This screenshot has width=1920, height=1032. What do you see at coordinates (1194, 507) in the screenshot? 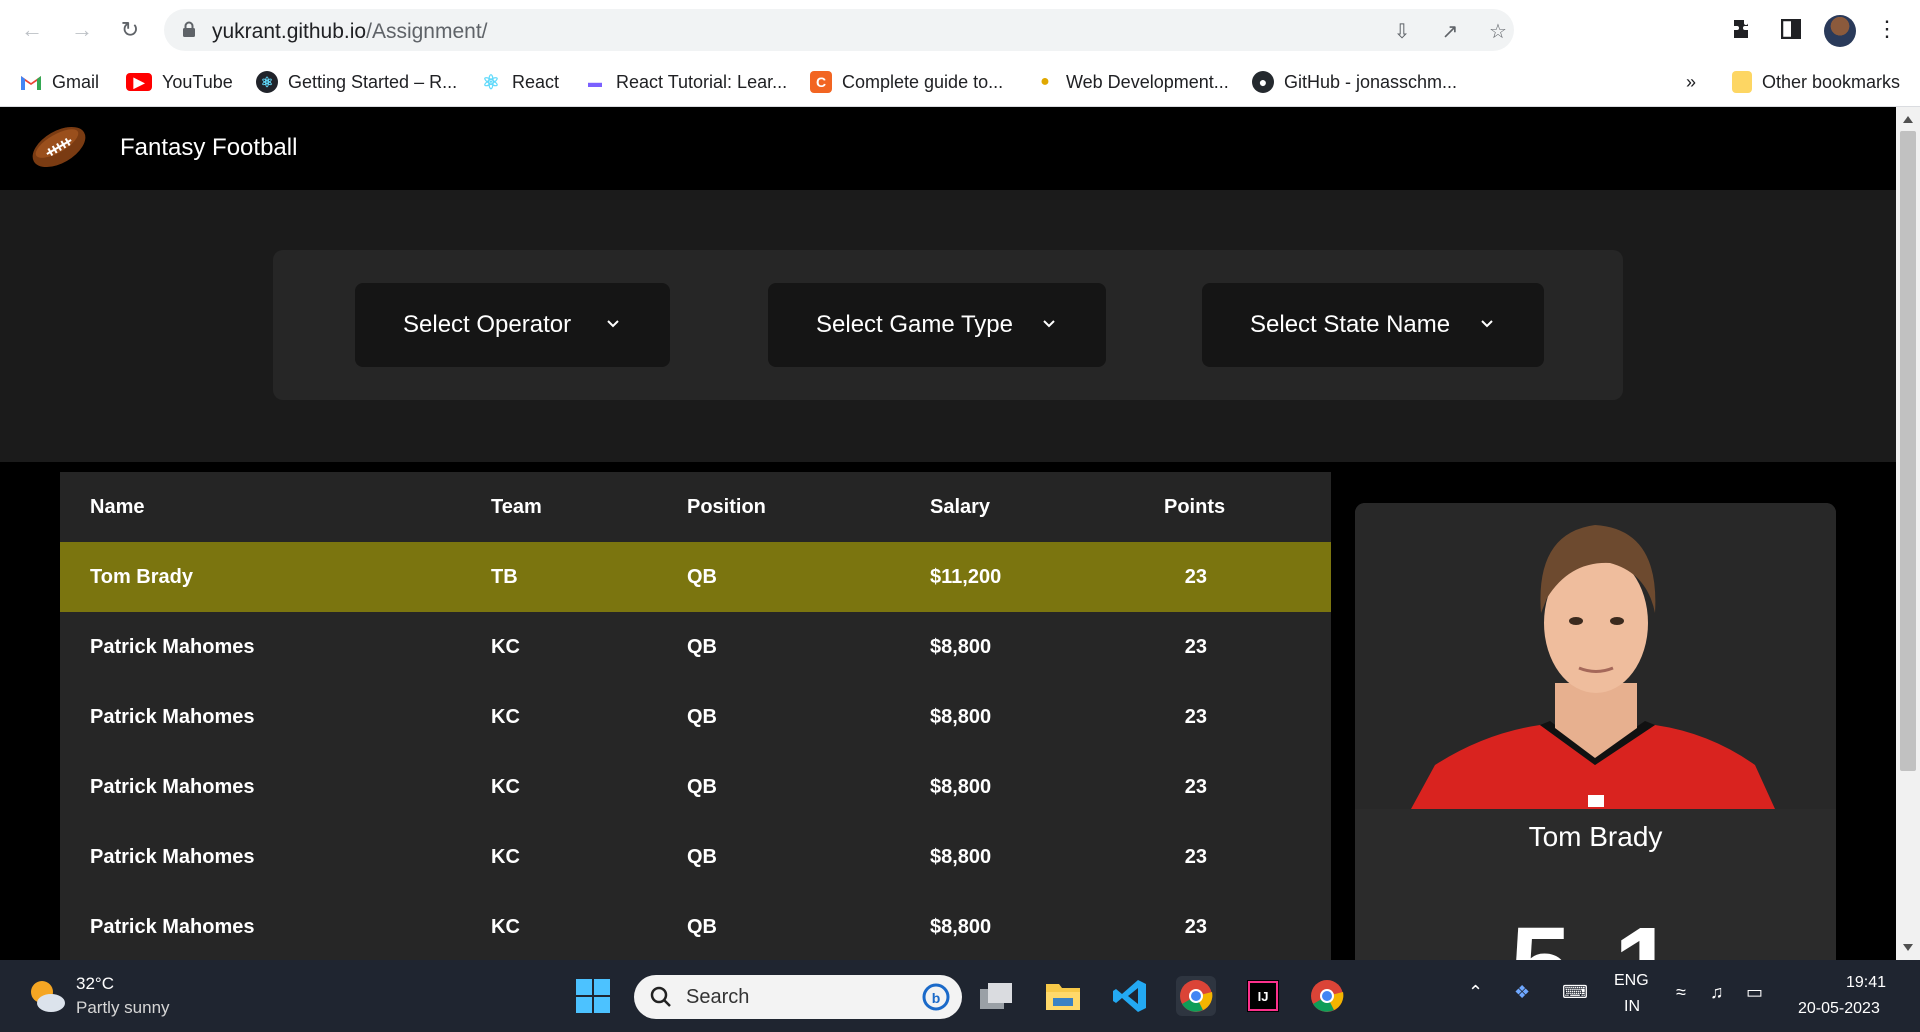
I see `header-points: Points` at bounding box center [1194, 507].